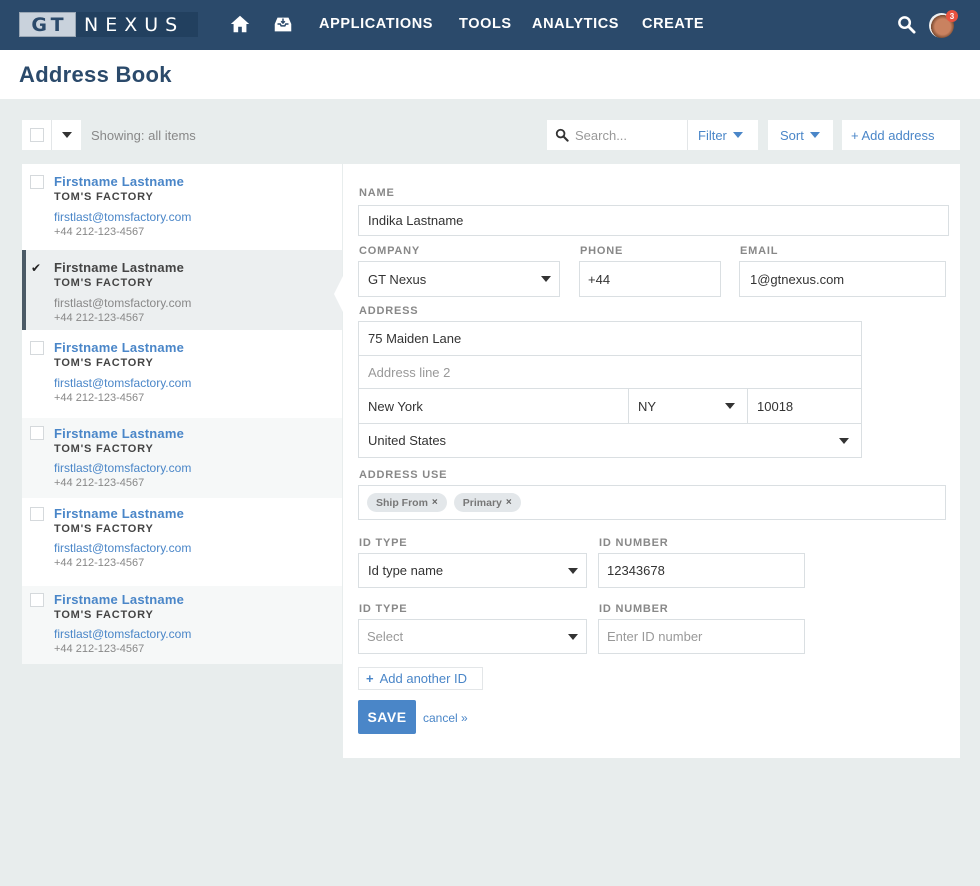 This screenshot has width=980, height=886. Describe the element at coordinates (389, 311) in the screenshot. I see `address-label: ADDRESS` at that location.